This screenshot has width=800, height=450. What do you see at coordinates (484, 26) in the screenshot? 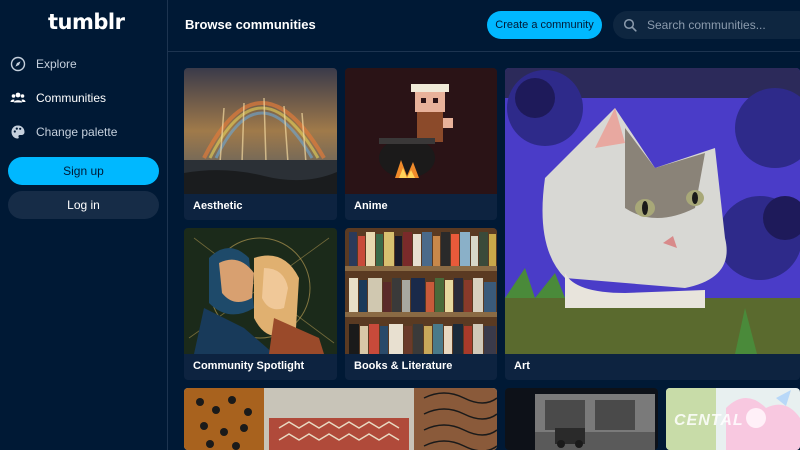
I see `header: Browse communities Create a community` at bounding box center [484, 26].